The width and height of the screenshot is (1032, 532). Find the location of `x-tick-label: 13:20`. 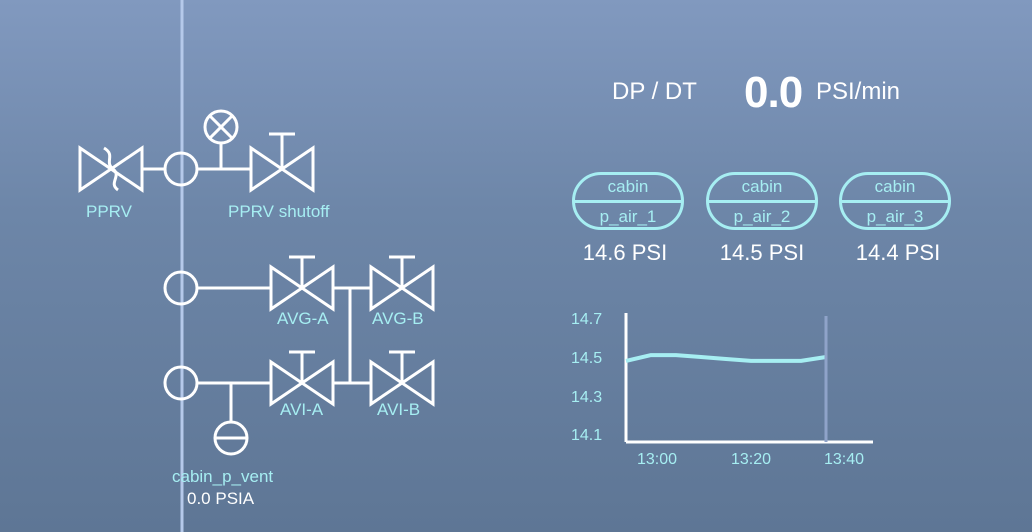

x-tick-label: 13:20 is located at coordinates (751, 459).